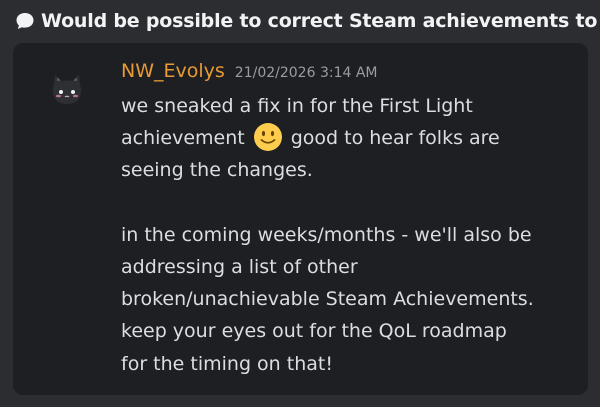 This screenshot has height=407, width=600. I want to click on cat-avatar-icon, so click(67, 89).